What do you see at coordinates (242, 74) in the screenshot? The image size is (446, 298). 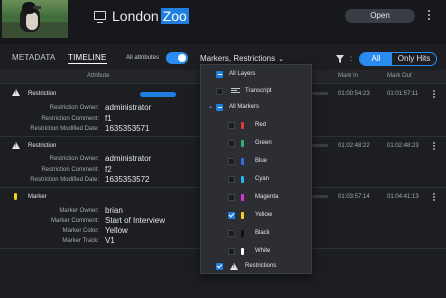 I see `option-label: All Layers` at bounding box center [242, 74].